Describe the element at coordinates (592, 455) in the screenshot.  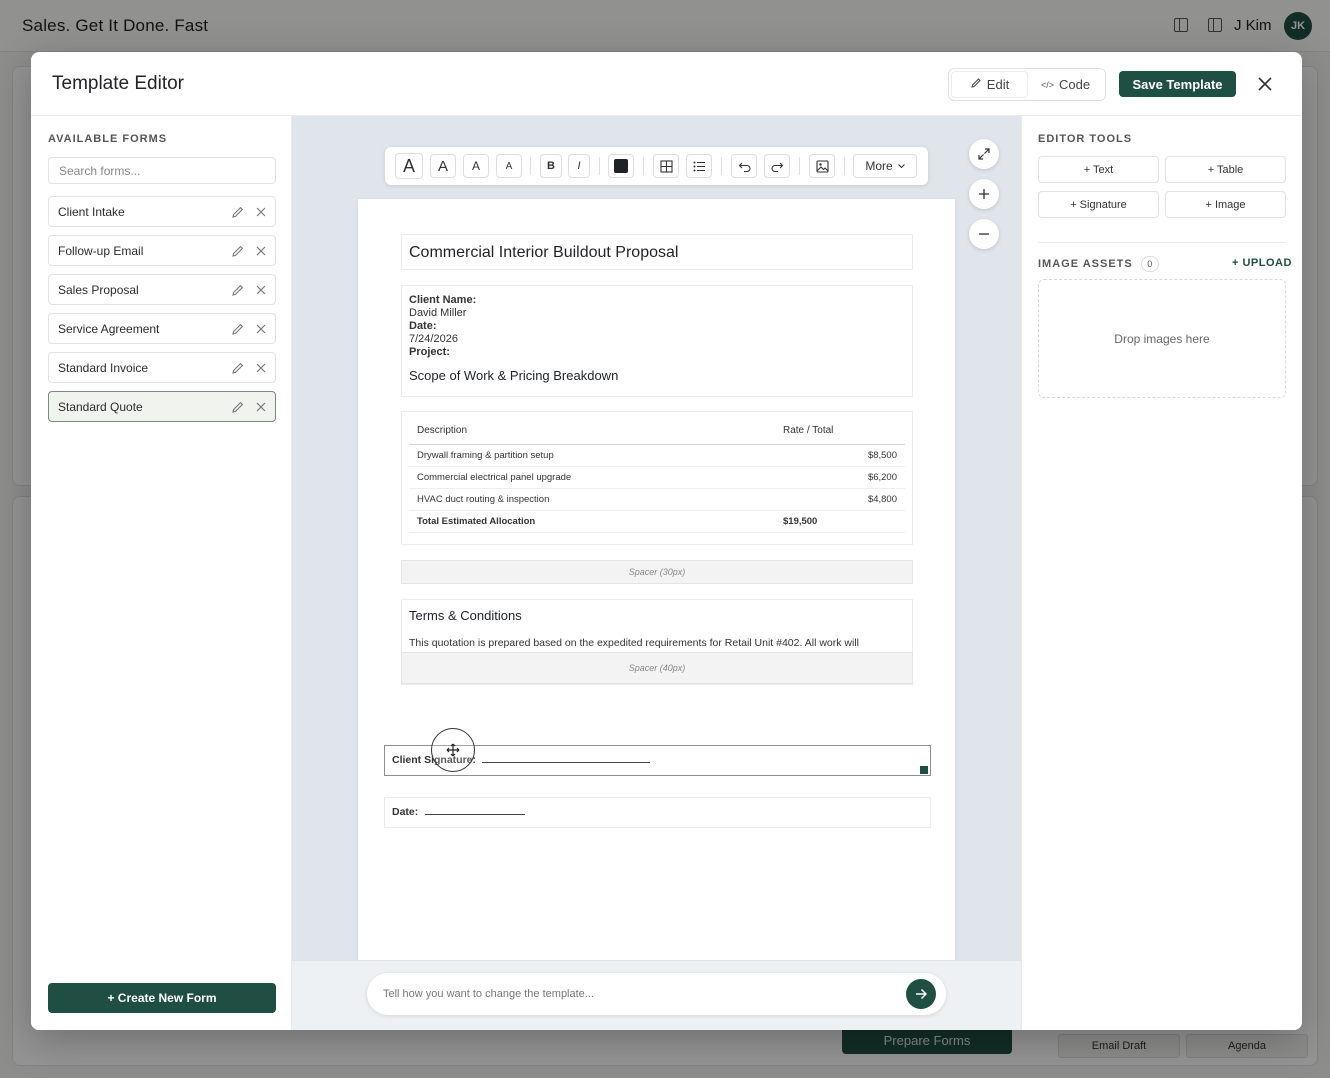
I see `table-cell: Drywall framing & partition setup` at that location.